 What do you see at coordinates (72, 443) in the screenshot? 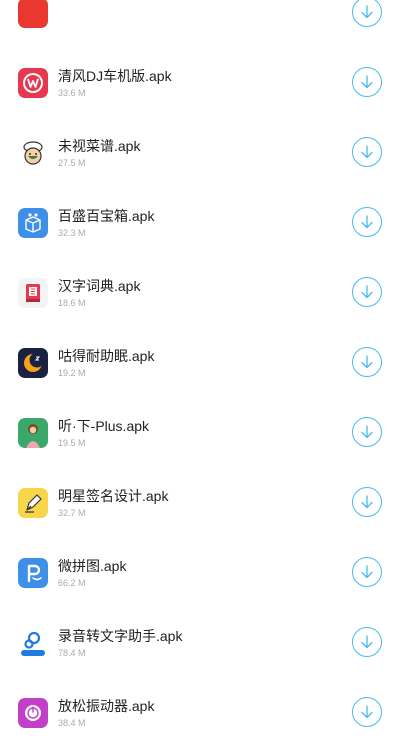
I see `app-size: 19.5 M` at bounding box center [72, 443].